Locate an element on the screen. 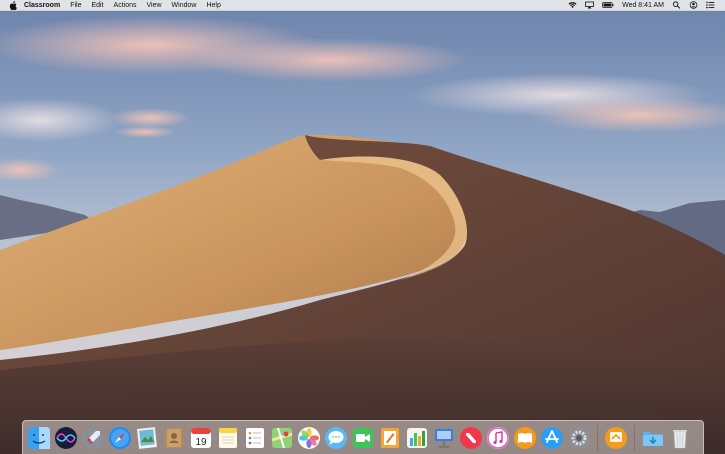  reminders-icon is located at coordinates (255, 437).